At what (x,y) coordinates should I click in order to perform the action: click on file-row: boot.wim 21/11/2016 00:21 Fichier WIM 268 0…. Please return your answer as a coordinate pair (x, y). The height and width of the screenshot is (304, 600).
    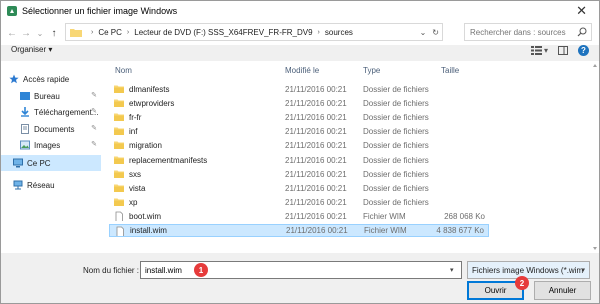
    Looking at the image, I should click on (299, 216).